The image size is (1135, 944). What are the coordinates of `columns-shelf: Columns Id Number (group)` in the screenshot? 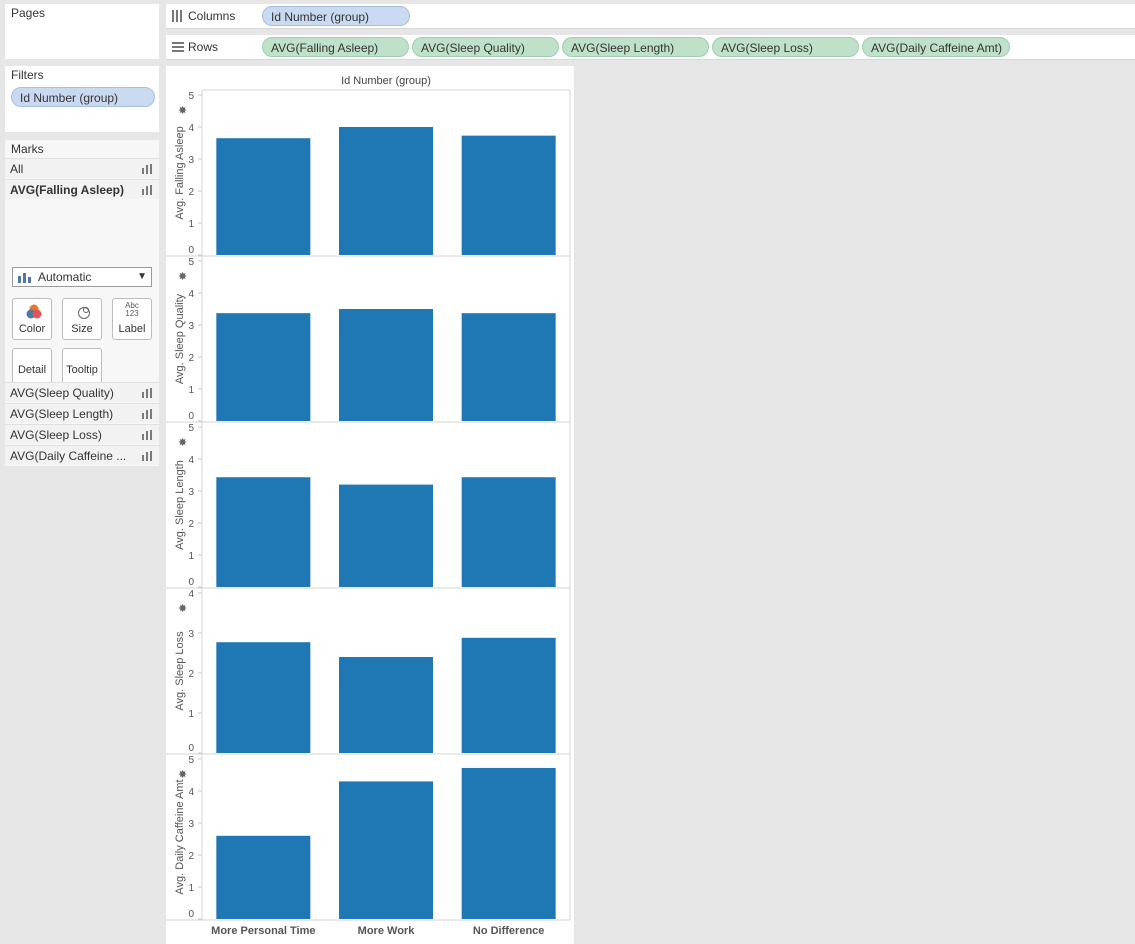 It's located at (650, 16).